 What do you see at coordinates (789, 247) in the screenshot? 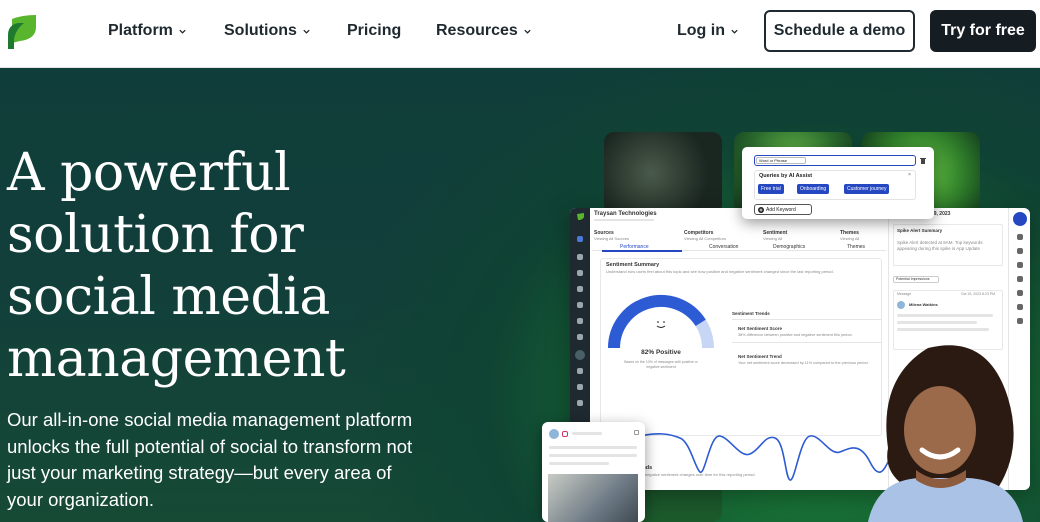
I see `tab-demographics: Demographics` at bounding box center [789, 247].